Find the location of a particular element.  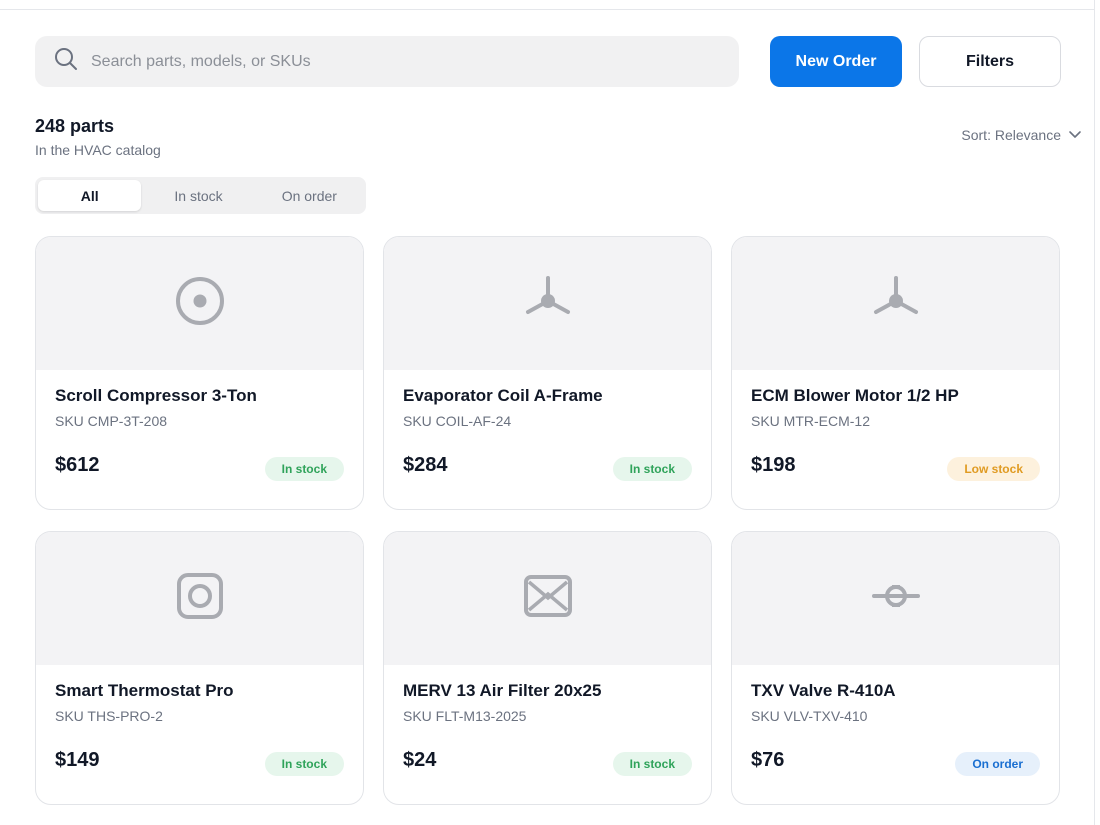

product-price: $76 is located at coordinates (768, 760).